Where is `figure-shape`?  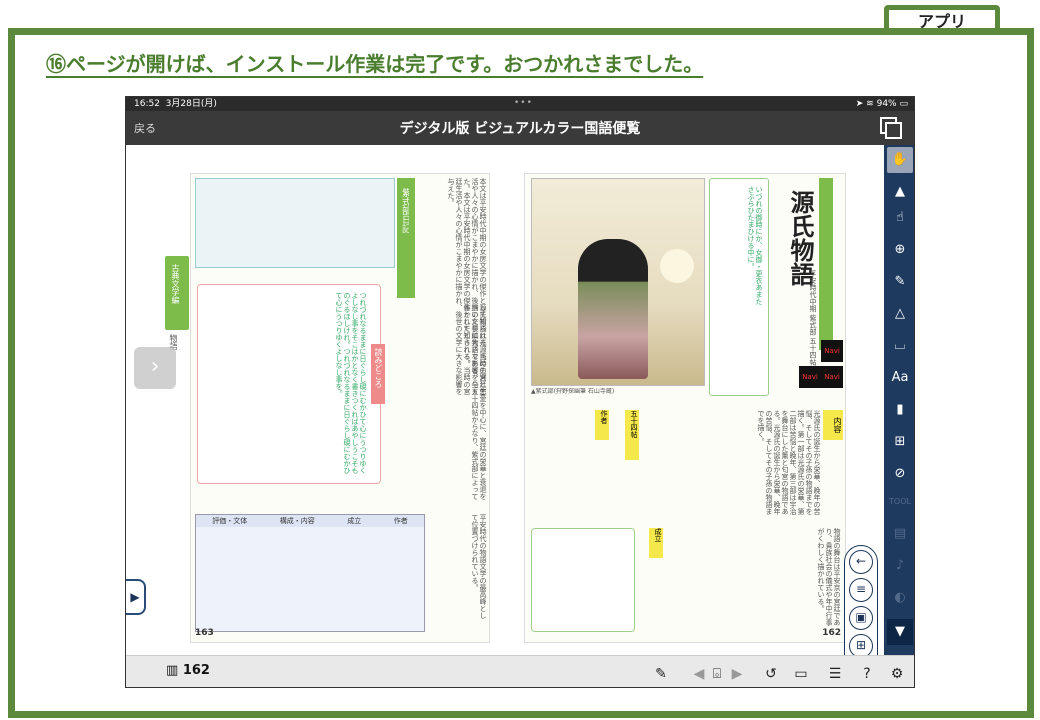 figure-shape is located at coordinates (613, 309).